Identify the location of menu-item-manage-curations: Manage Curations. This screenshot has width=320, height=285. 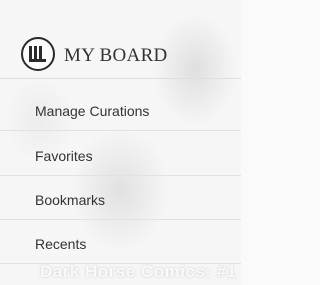
(120, 112).